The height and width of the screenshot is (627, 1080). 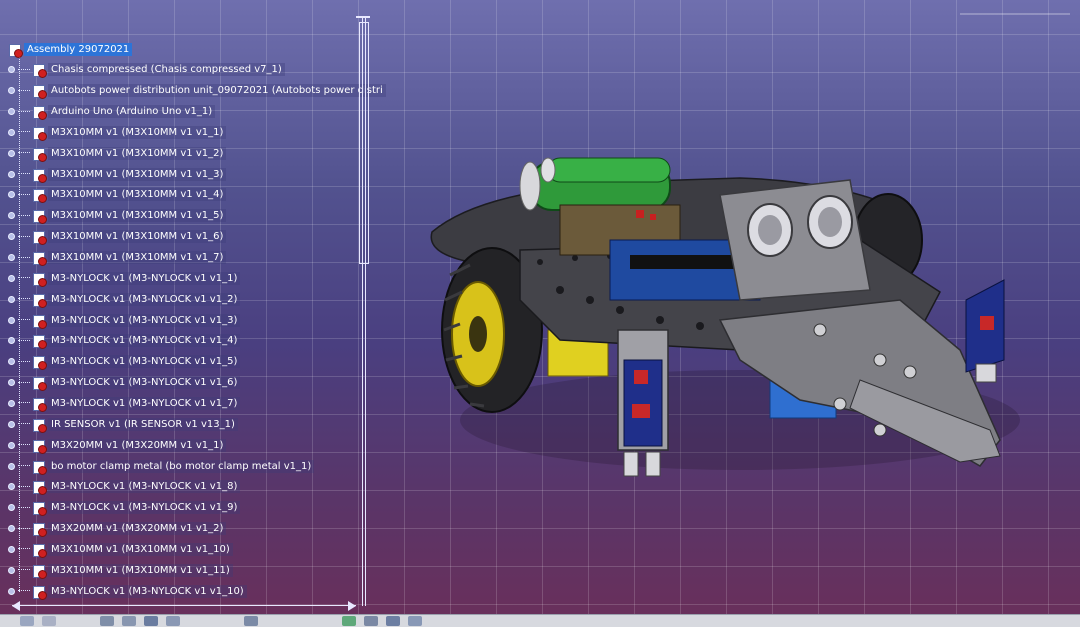 What do you see at coordinates (117, 153) in the screenshot?
I see `tree-node: M3X10MM v1 (M3X10MM v1 v1_2)` at bounding box center [117, 153].